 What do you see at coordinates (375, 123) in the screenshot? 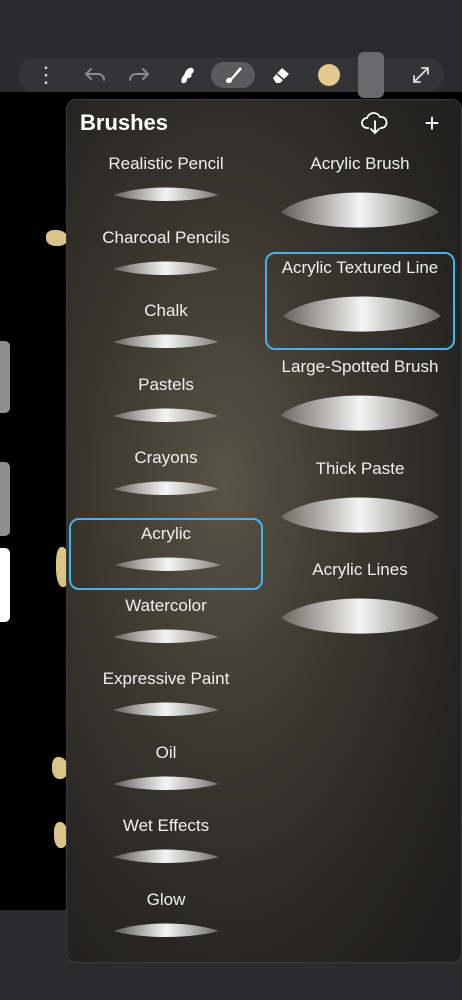
I see `cloud-download-icon` at bounding box center [375, 123].